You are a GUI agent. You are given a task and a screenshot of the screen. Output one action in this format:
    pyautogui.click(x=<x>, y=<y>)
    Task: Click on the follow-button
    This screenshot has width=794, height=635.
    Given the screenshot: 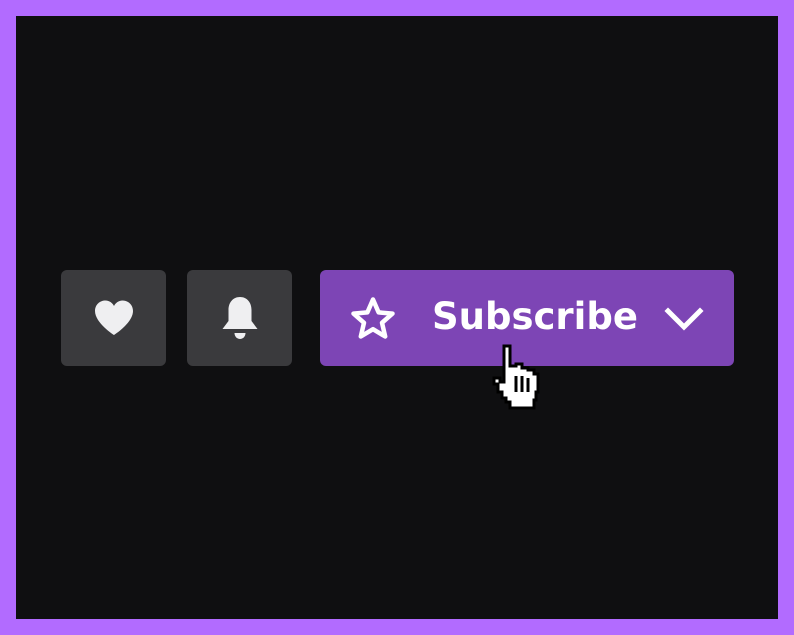 What is the action you would take?
    pyautogui.click(x=113, y=318)
    